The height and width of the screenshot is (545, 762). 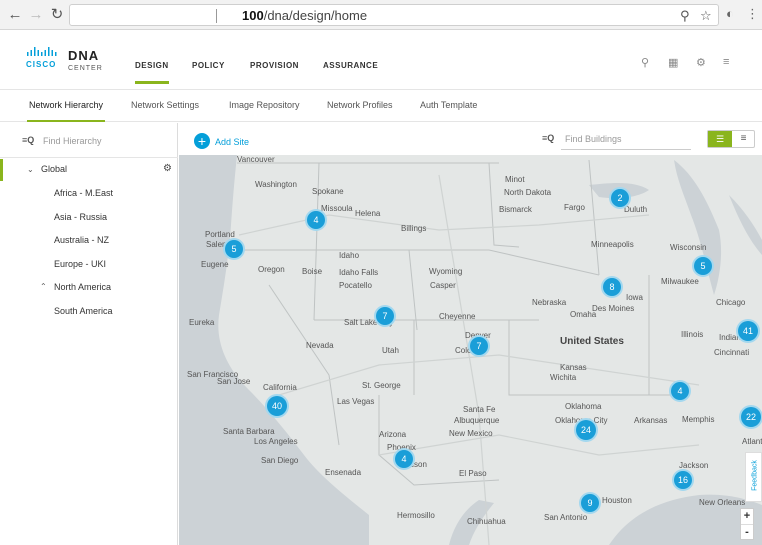 I want to click on list-menu-icon: ≡, so click(x=726, y=62).